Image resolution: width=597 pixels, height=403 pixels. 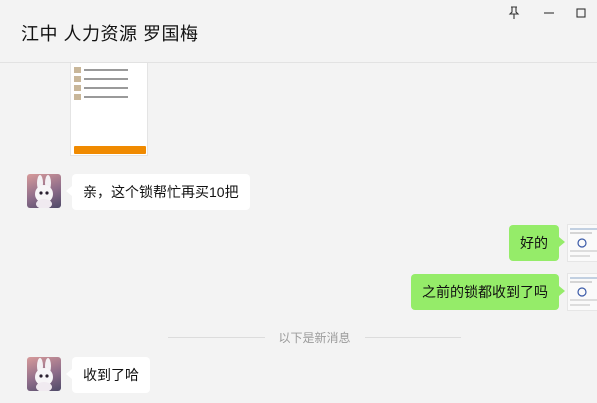 I want to click on pin-button, so click(x=514, y=13).